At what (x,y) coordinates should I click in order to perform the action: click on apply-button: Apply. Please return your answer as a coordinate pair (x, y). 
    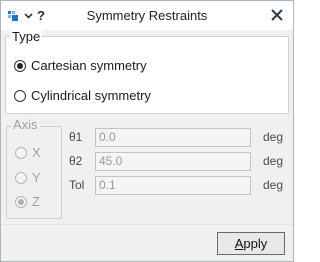
    Looking at the image, I should click on (251, 243).